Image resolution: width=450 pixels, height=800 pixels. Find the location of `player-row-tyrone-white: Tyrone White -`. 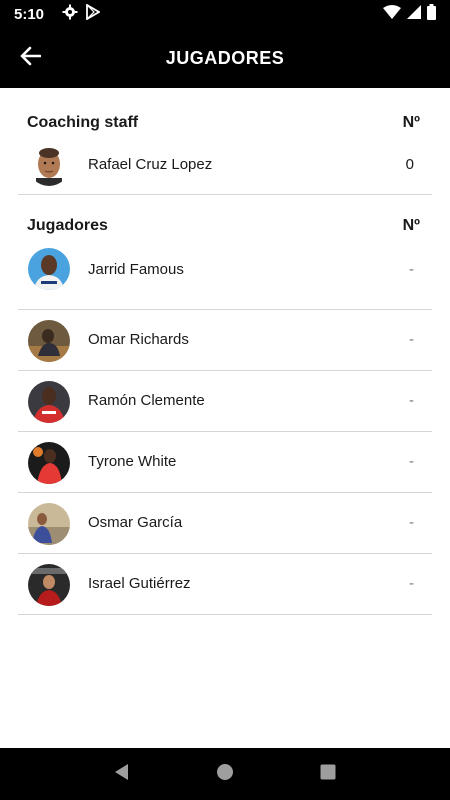

player-row-tyrone-white: Tyrone White - is located at coordinates (225, 462).